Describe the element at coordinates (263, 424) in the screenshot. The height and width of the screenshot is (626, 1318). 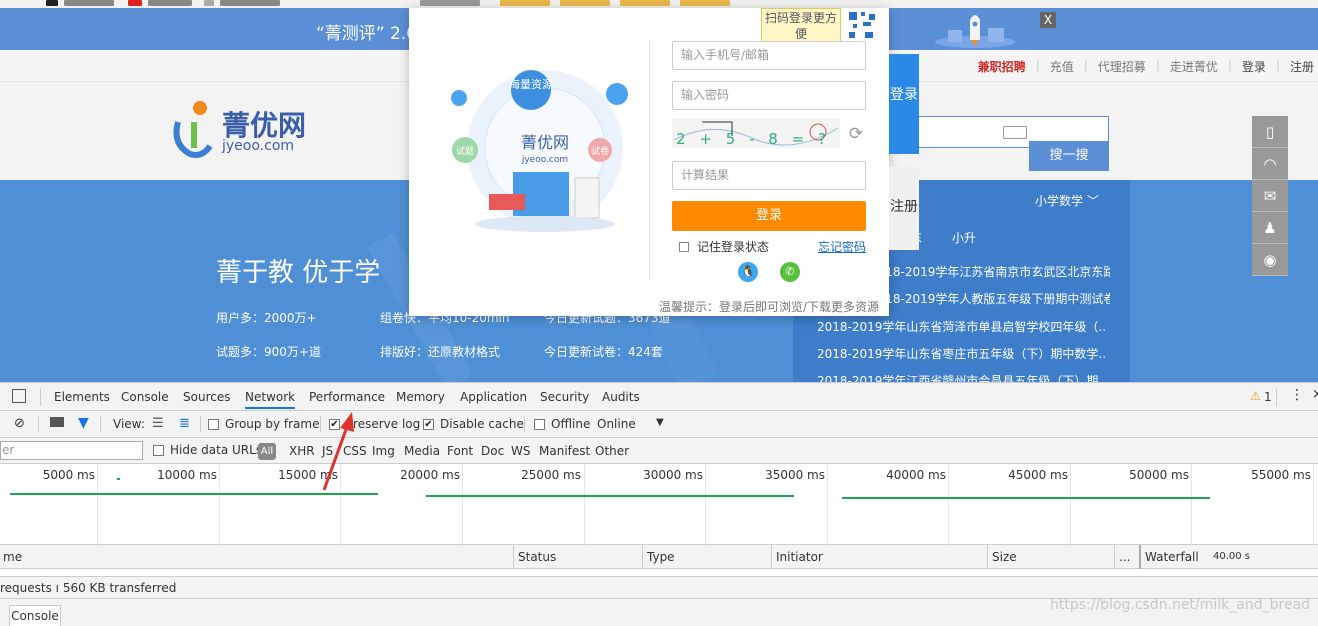
I see `group-by-frame-option: Group by frame` at that location.